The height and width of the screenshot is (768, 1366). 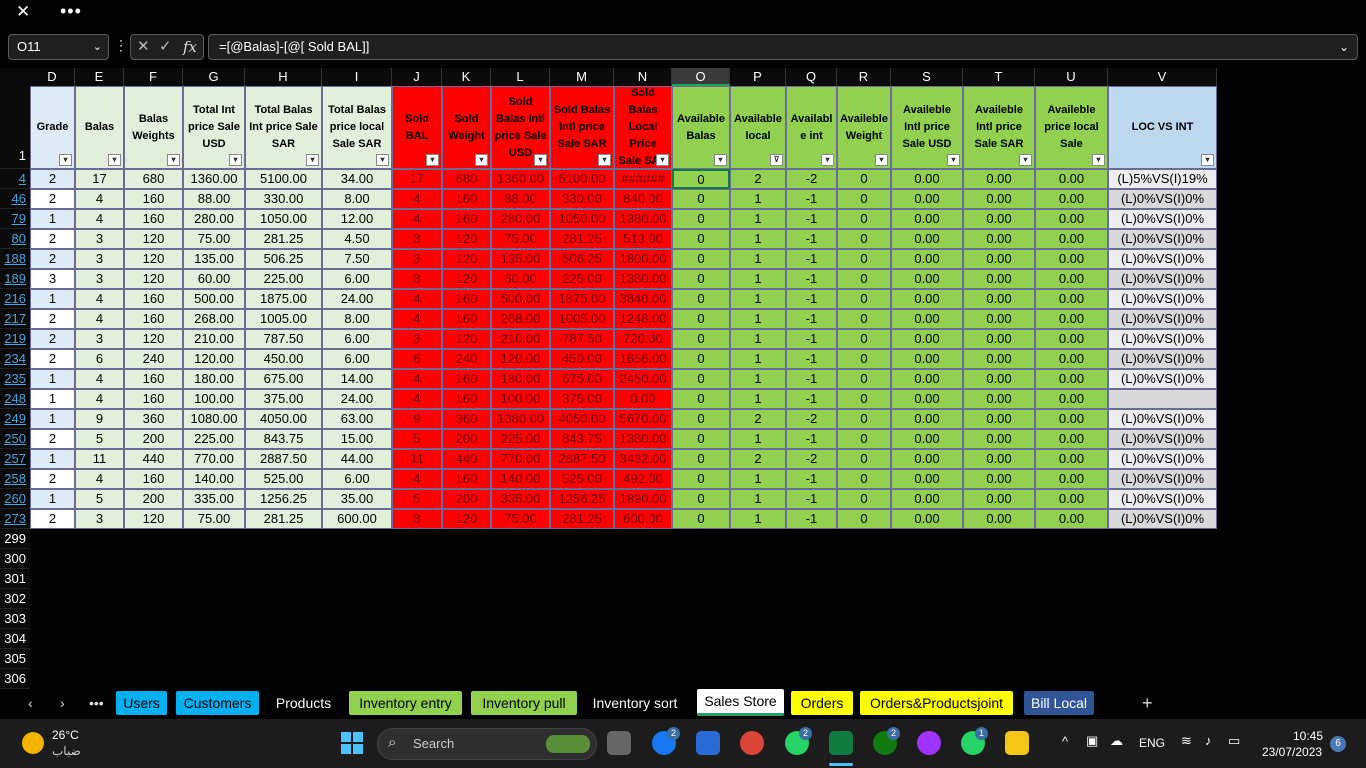 I want to click on table-cell: 63.00, so click(x=357, y=419).